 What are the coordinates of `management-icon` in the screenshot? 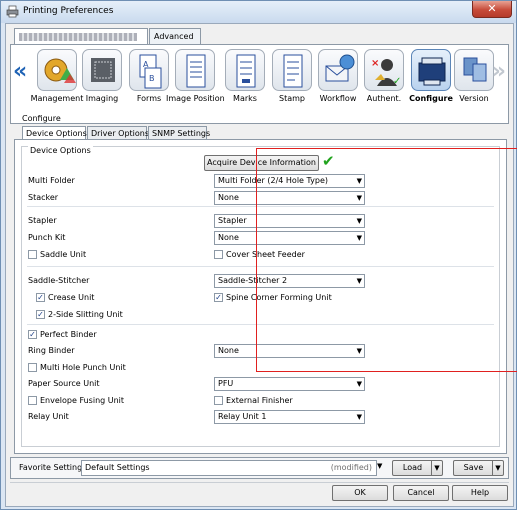 It's located at (57, 70).